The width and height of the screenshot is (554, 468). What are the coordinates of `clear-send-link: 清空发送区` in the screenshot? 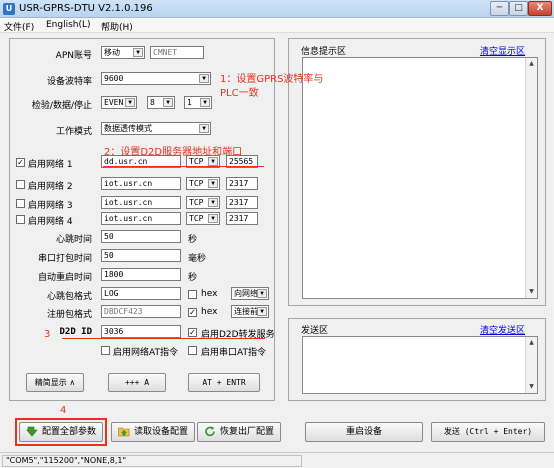 It's located at (502, 329).